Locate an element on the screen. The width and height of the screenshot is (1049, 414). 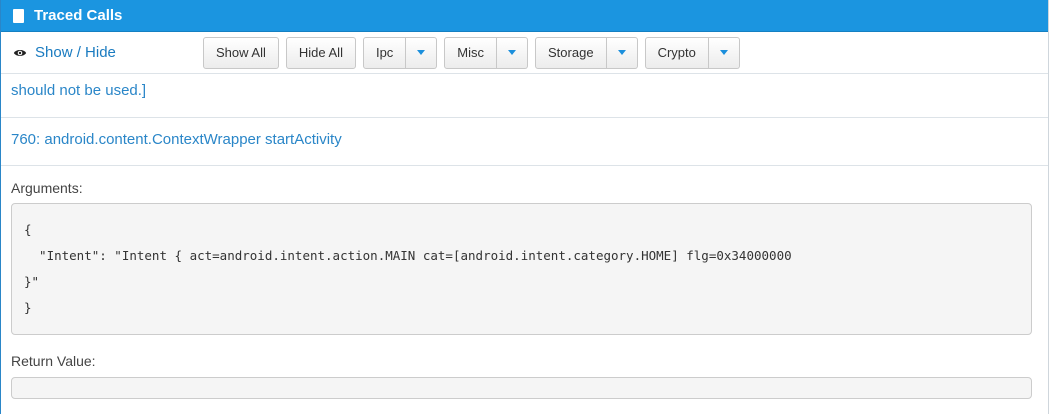
filter-crypto-dropdown is located at coordinates (724, 52).